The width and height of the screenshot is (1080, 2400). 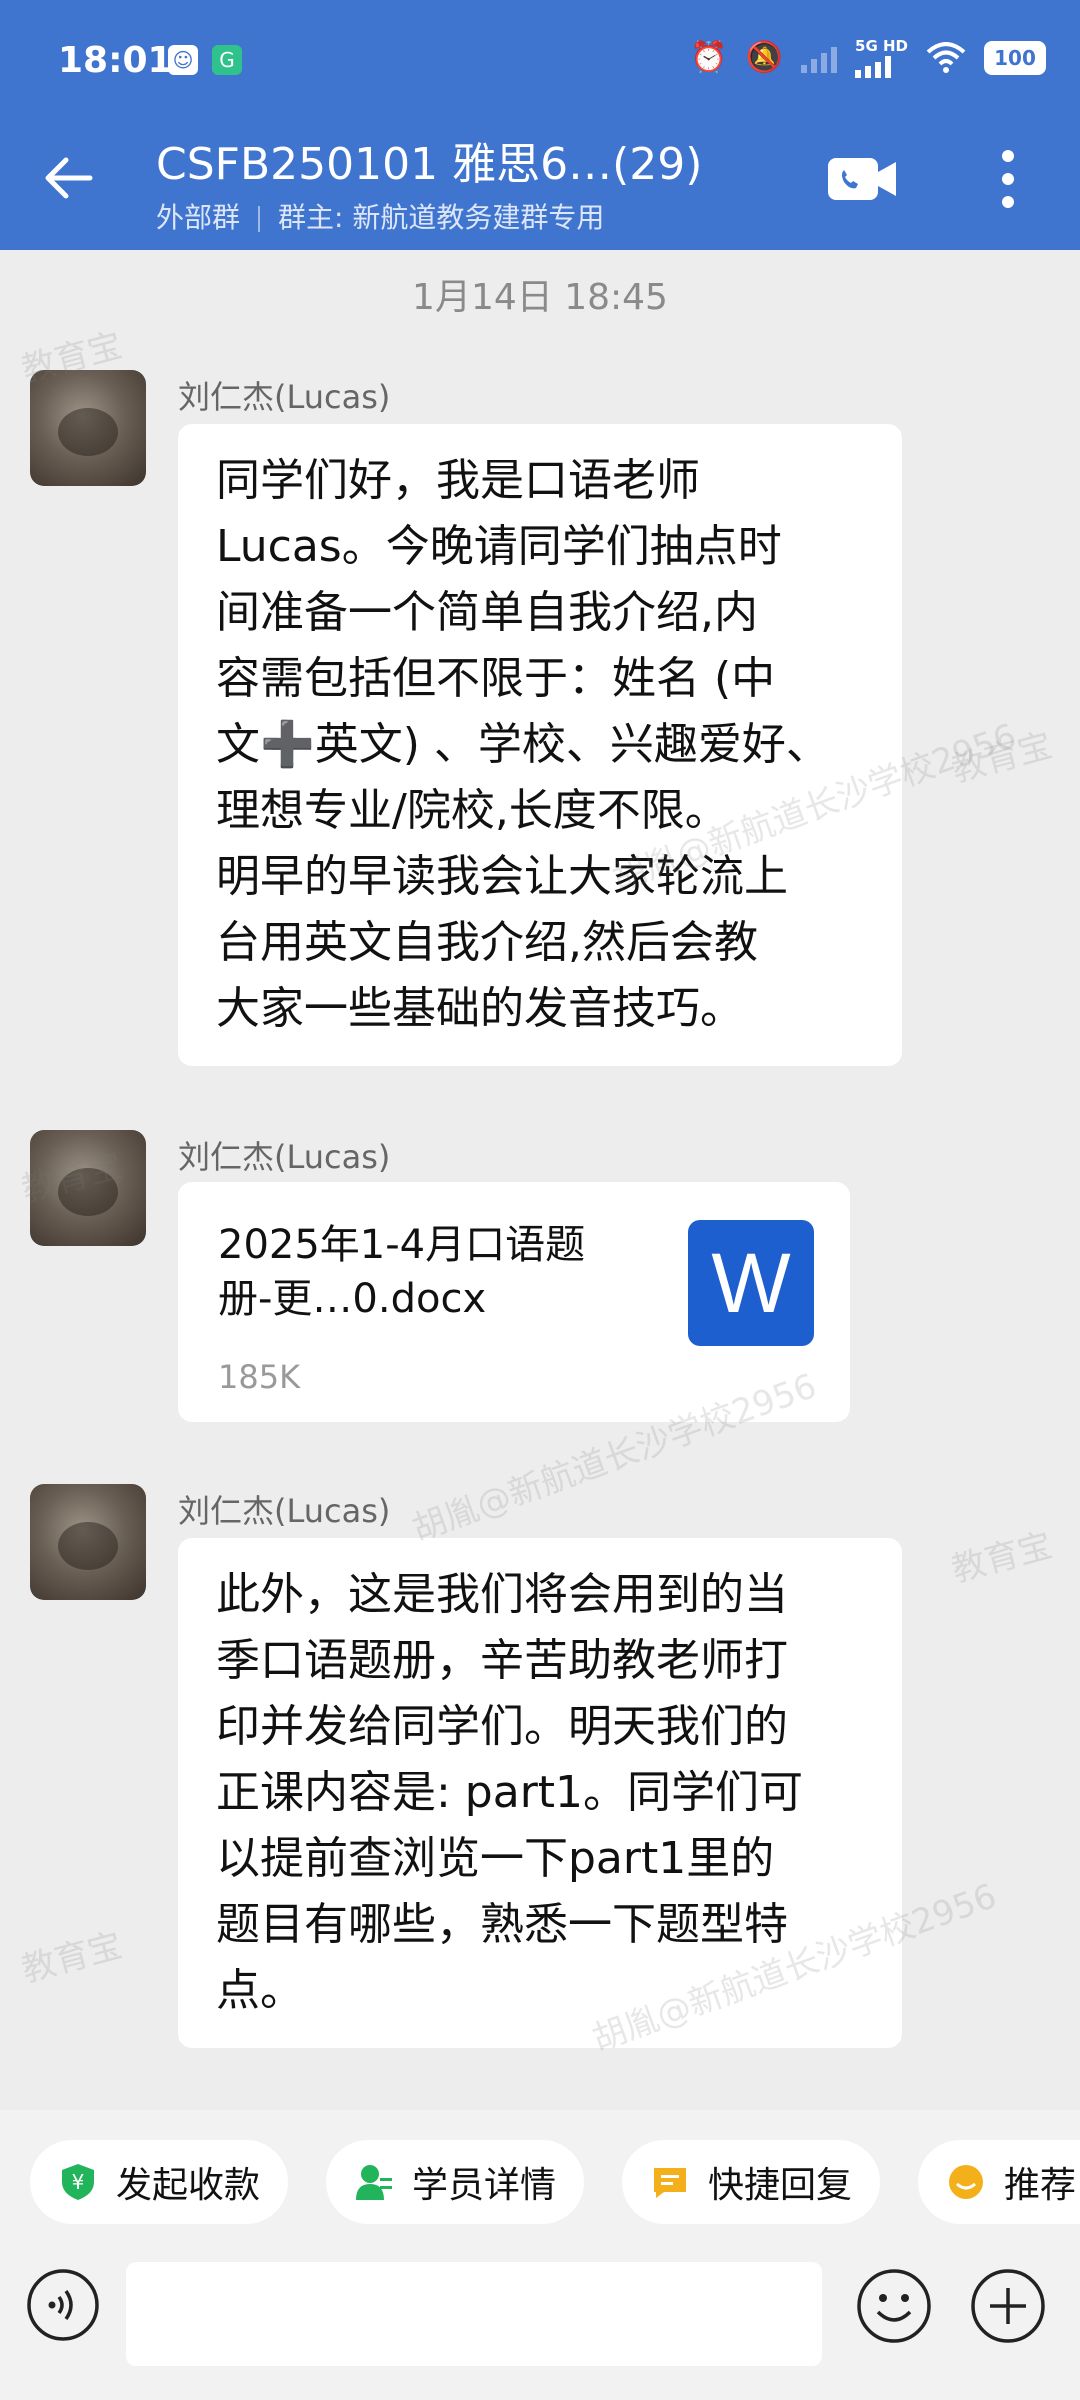 What do you see at coordinates (474, 2314) in the screenshot?
I see `message-input` at bounding box center [474, 2314].